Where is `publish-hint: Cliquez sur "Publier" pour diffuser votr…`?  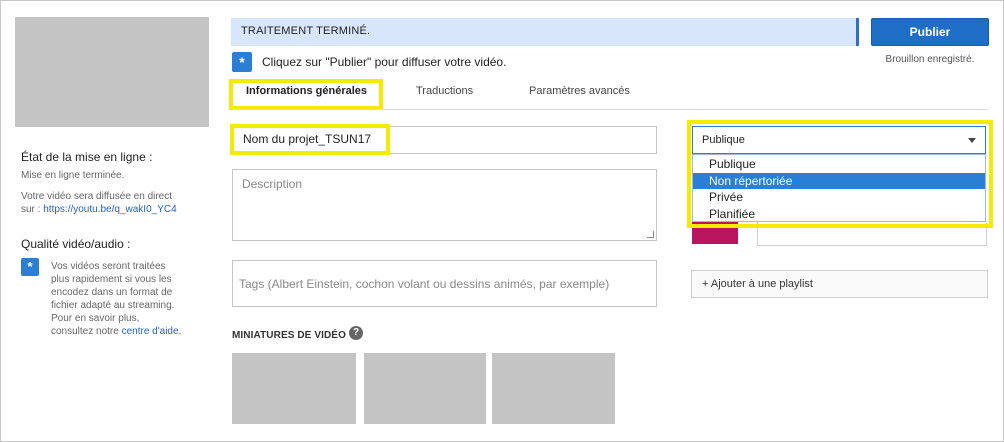 publish-hint: Cliquez sur "Publier" pour diffuser votr… is located at coordinates (384, 62).